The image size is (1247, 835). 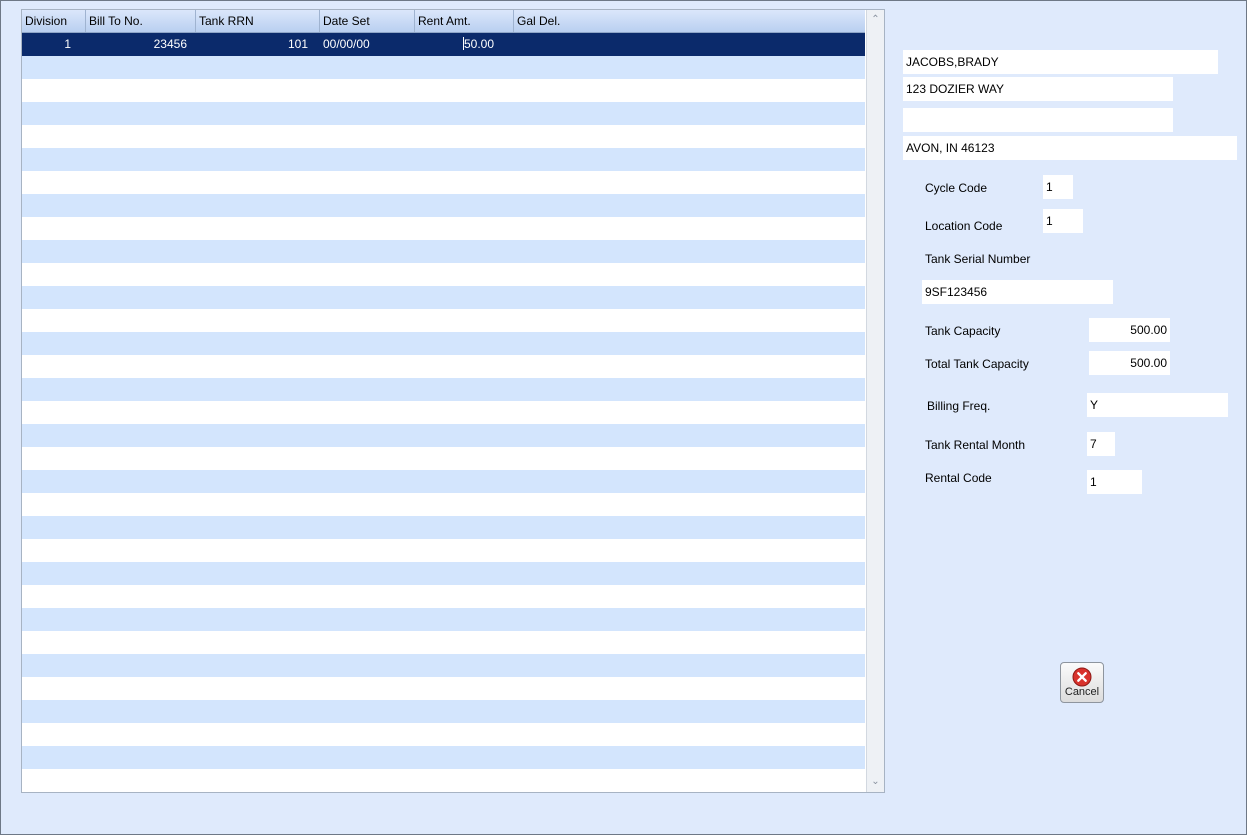 What do you see at coordinates (1060, 62) in the screenshot?
I see `customer-name-field: JACOBS,BRADY` at bounding box center [1060, 62].